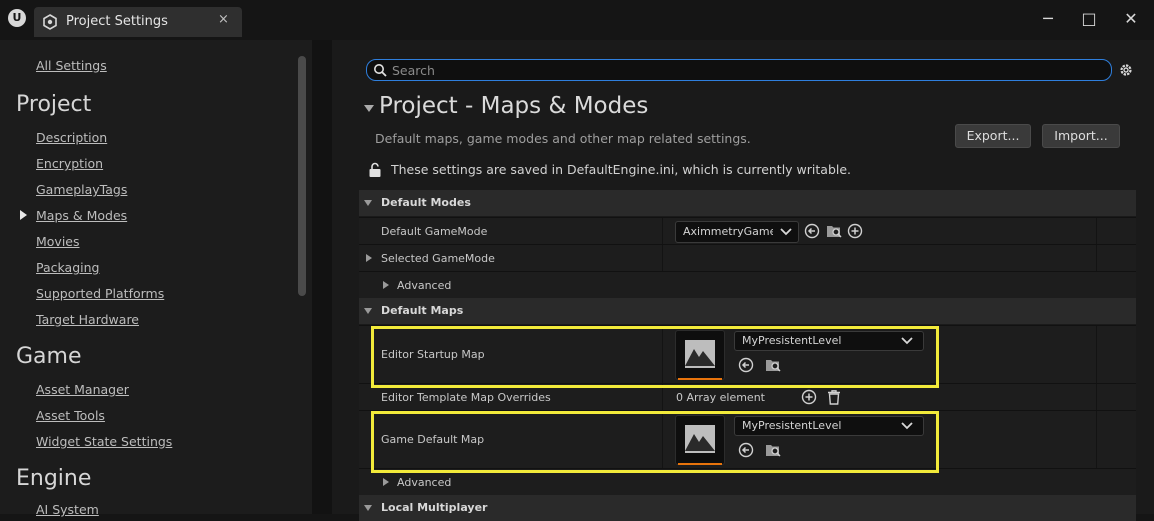 This screenshot has width=1154, height=521. Describe the element at coordinates (82, 389) in the screenshot. I see `nav-item-asset-manager: Asset Manager` at that location.